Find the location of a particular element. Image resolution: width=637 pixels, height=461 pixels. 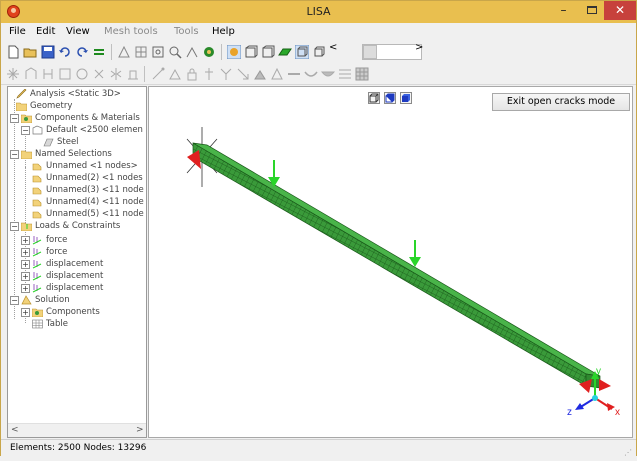

zoom-icon is located at coordinates (175, 52).